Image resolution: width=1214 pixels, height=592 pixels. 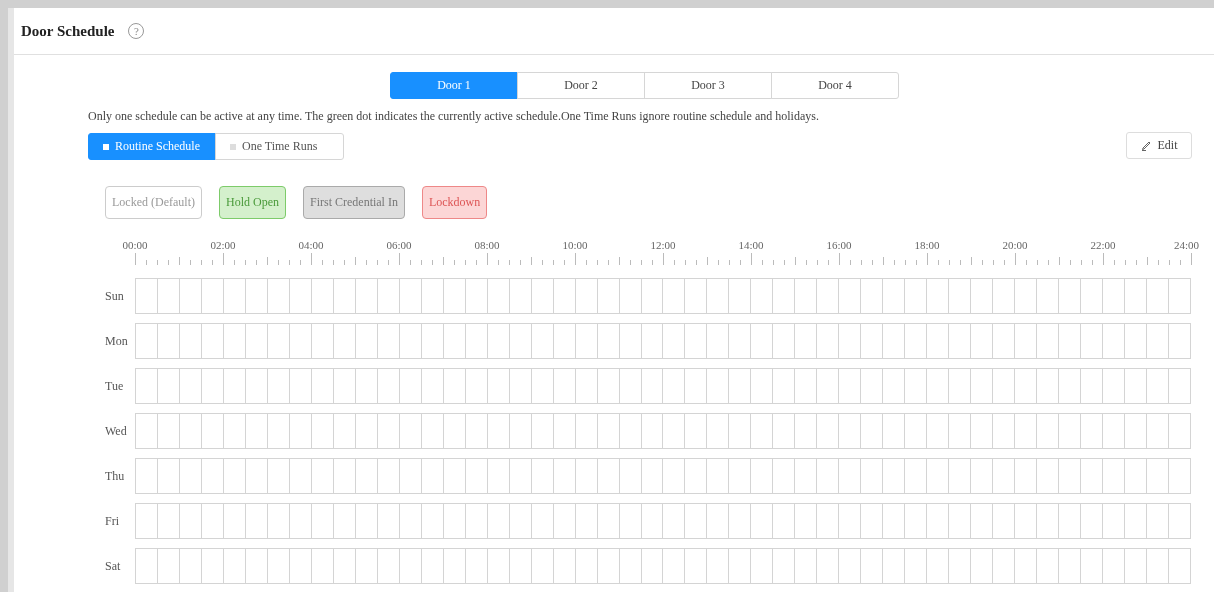 I want to click on time-label: 06:00, so click(x=399, y=245).